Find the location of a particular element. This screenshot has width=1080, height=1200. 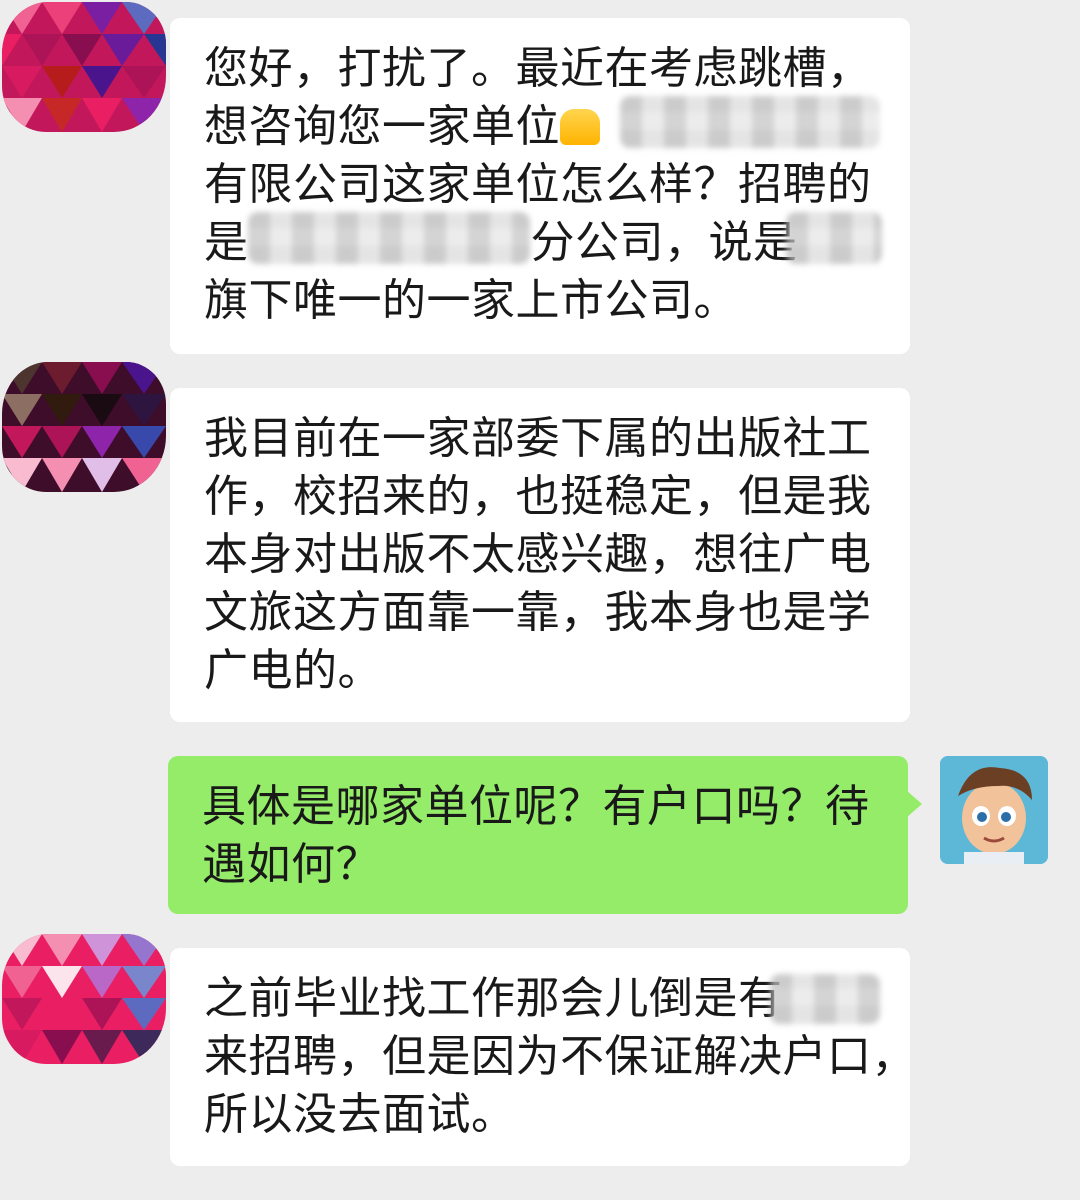

message-line: 具体是哪家单位呢？有户口吗？待 is located at coordinates (536, 806).